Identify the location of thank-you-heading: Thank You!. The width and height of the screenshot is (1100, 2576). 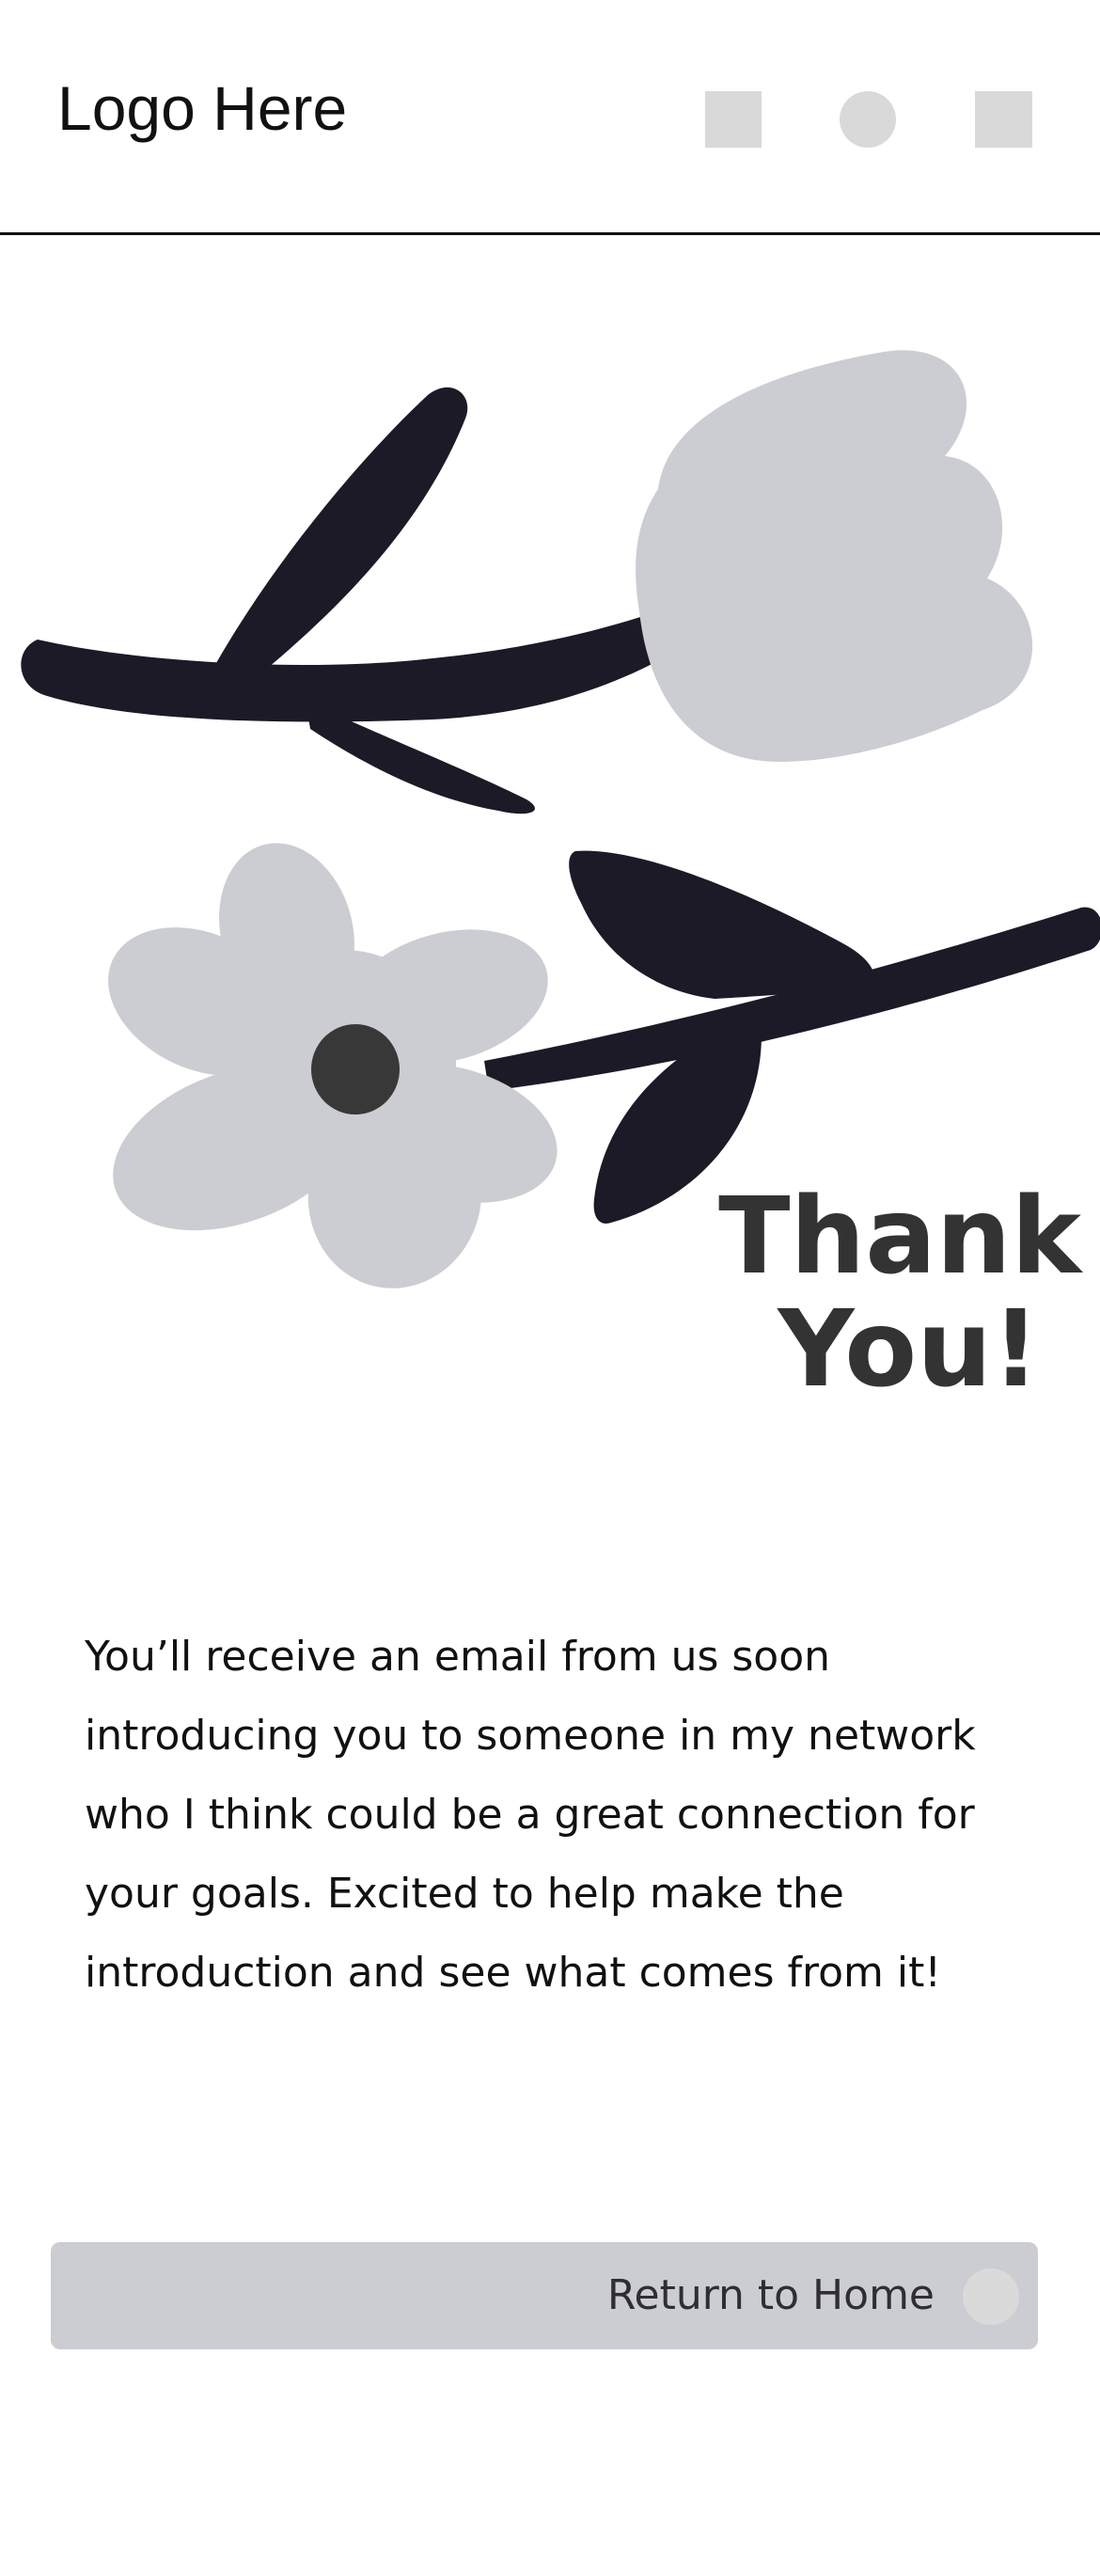
(889, 1293).